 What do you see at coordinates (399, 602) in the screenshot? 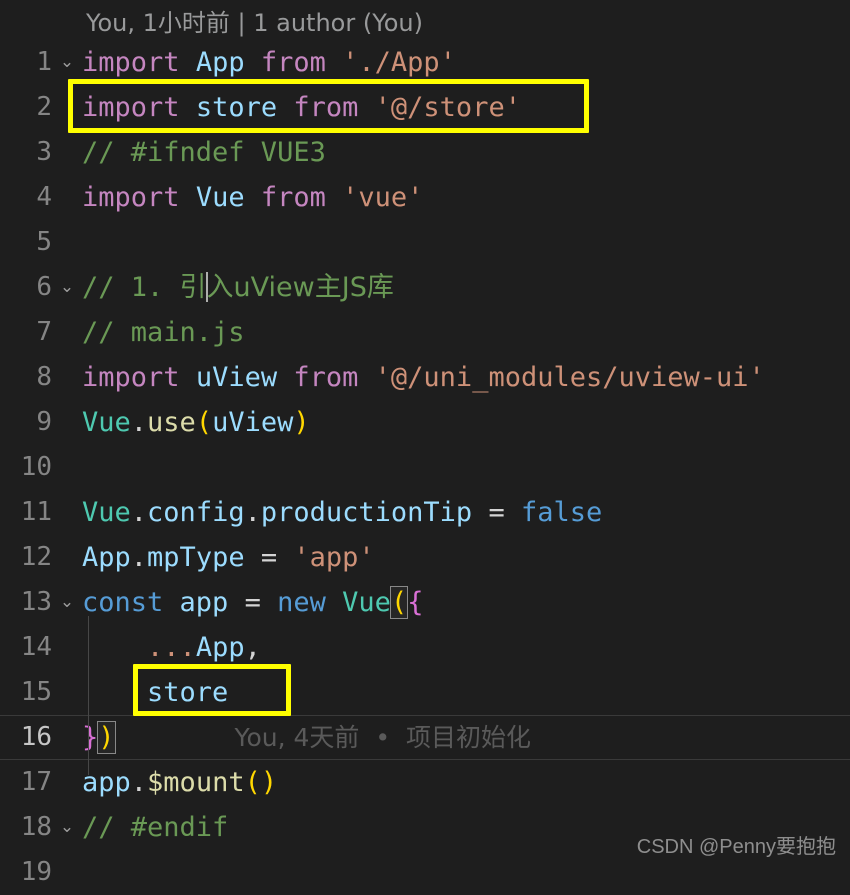
I see `bracket-match-open: (` at bounding box center [399, 602].